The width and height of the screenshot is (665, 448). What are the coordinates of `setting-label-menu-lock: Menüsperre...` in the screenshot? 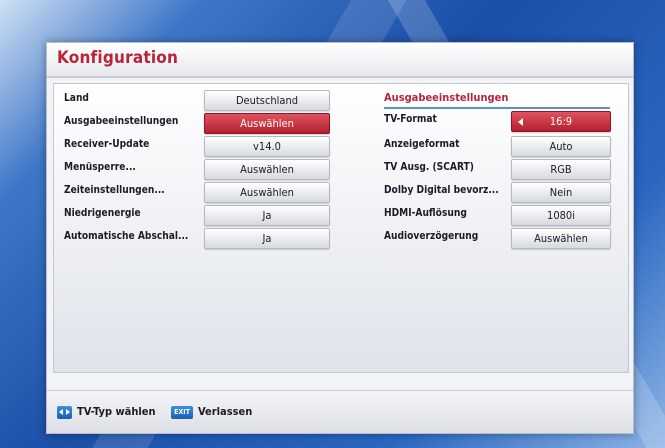 It's located at (100, 166).